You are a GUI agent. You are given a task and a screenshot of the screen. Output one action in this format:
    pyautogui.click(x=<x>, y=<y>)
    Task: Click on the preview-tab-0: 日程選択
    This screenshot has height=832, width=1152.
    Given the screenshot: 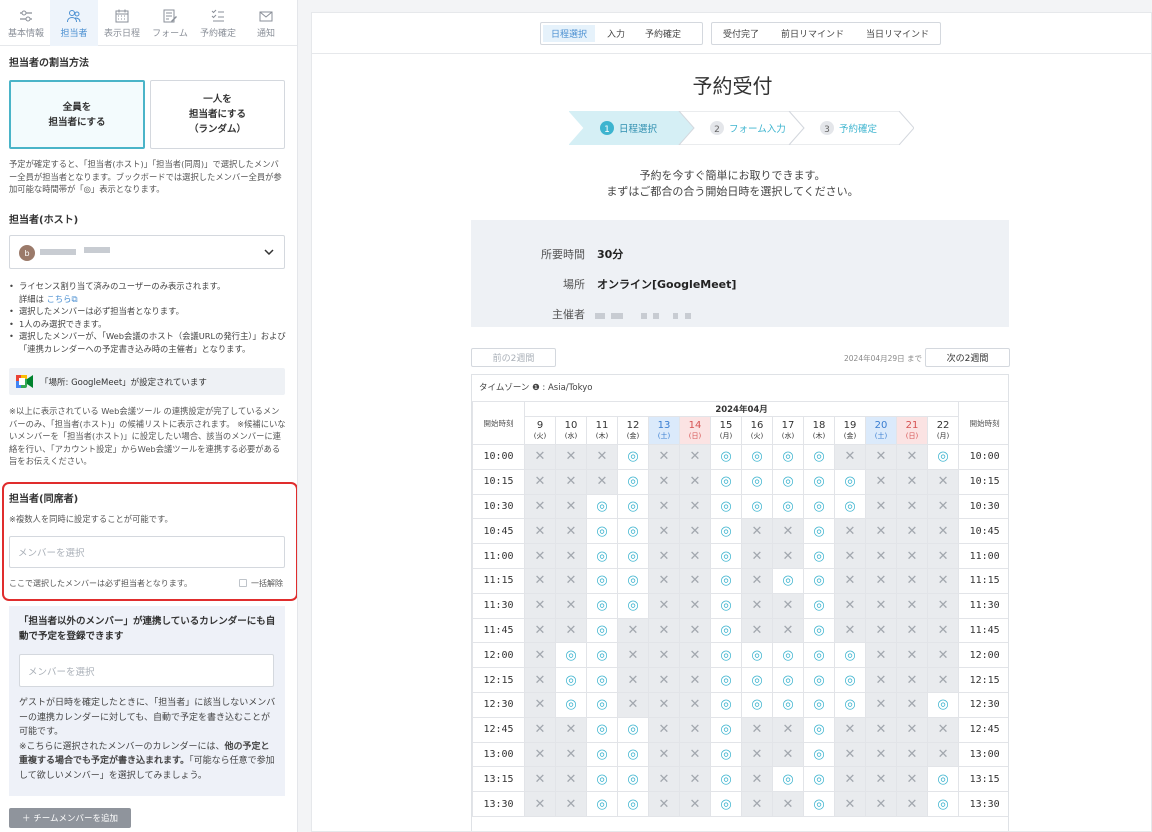 What is the action you would take?
    pyautogui.click(x=569, y=33)
    